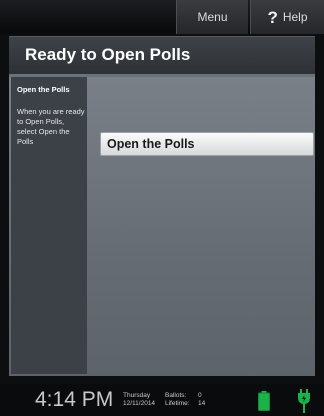 This screenshot has width=324, height=416. I want to click on lifetime-label: Lifetime:, so click(177, 403).